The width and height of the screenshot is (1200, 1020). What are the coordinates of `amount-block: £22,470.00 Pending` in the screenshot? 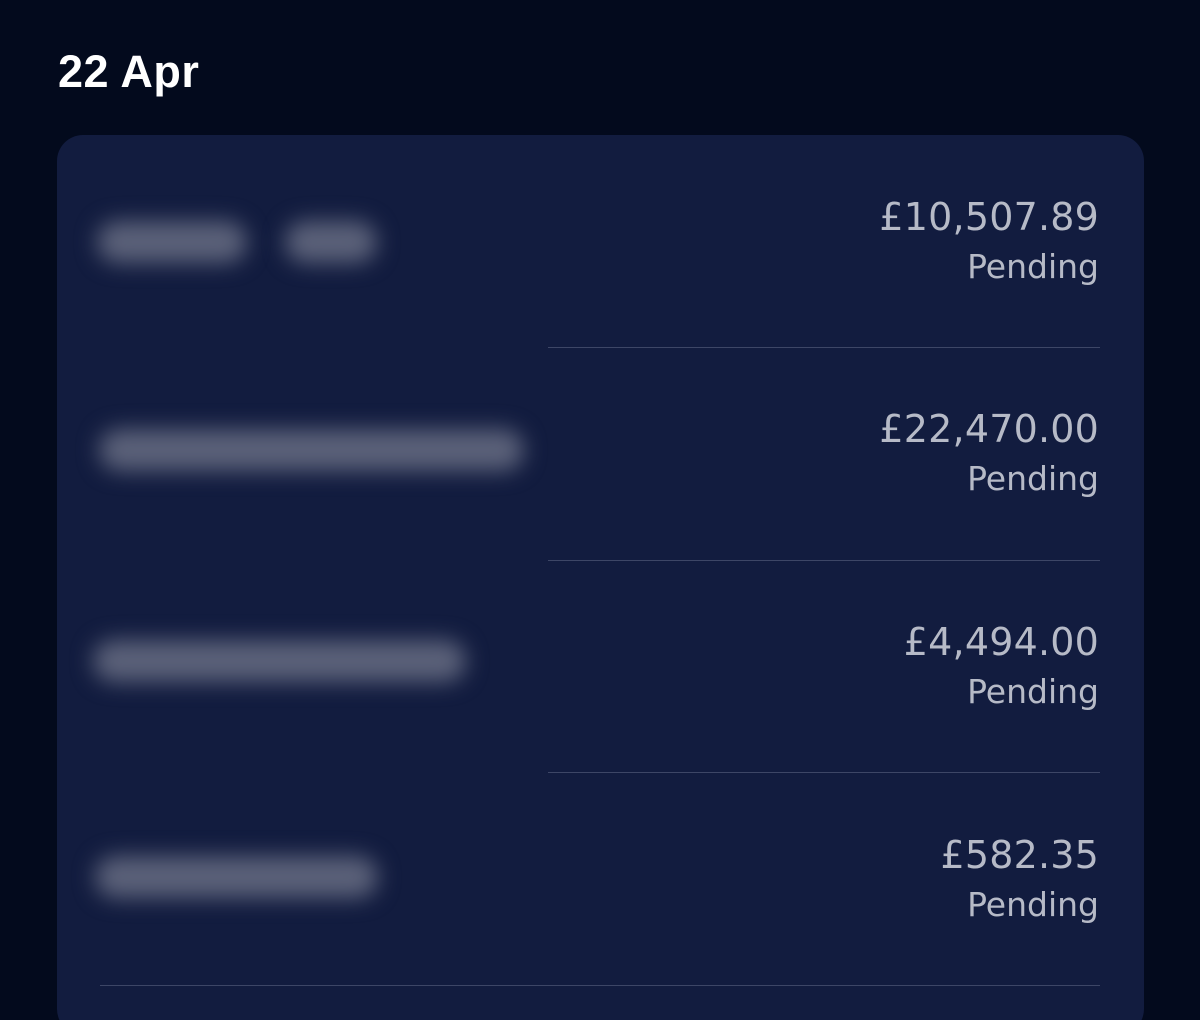 It's located at (989, 452).